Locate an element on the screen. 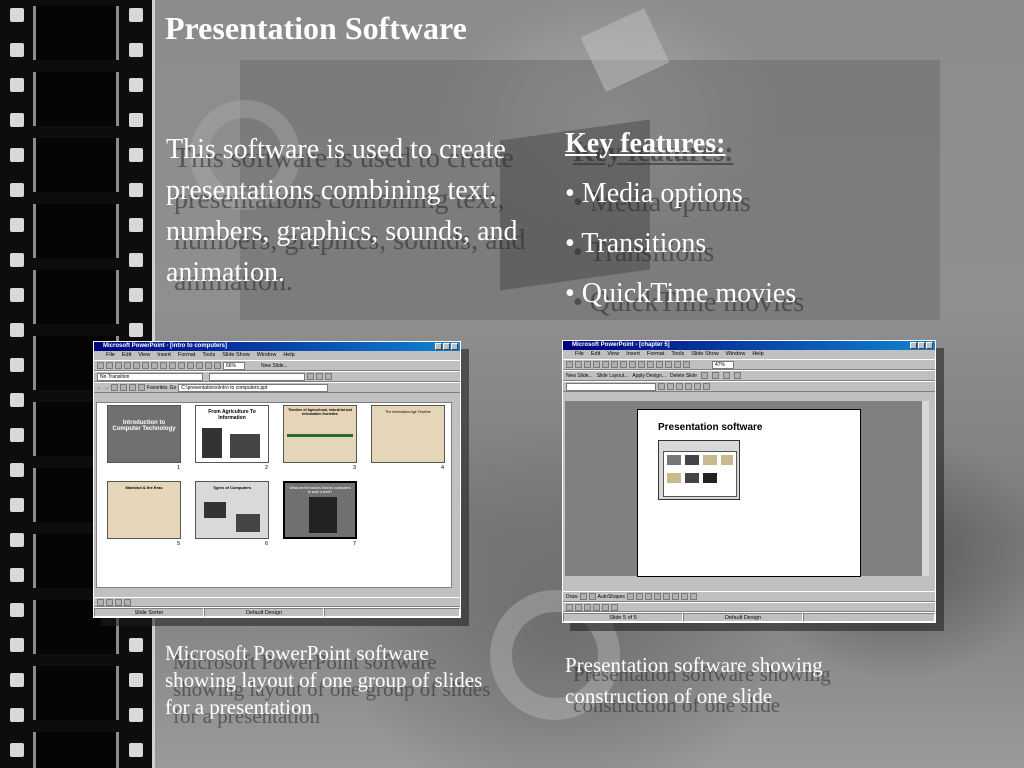 The width and height of the screenshot is (1024, 768). stop-icon is located at coordinates (114, 387).